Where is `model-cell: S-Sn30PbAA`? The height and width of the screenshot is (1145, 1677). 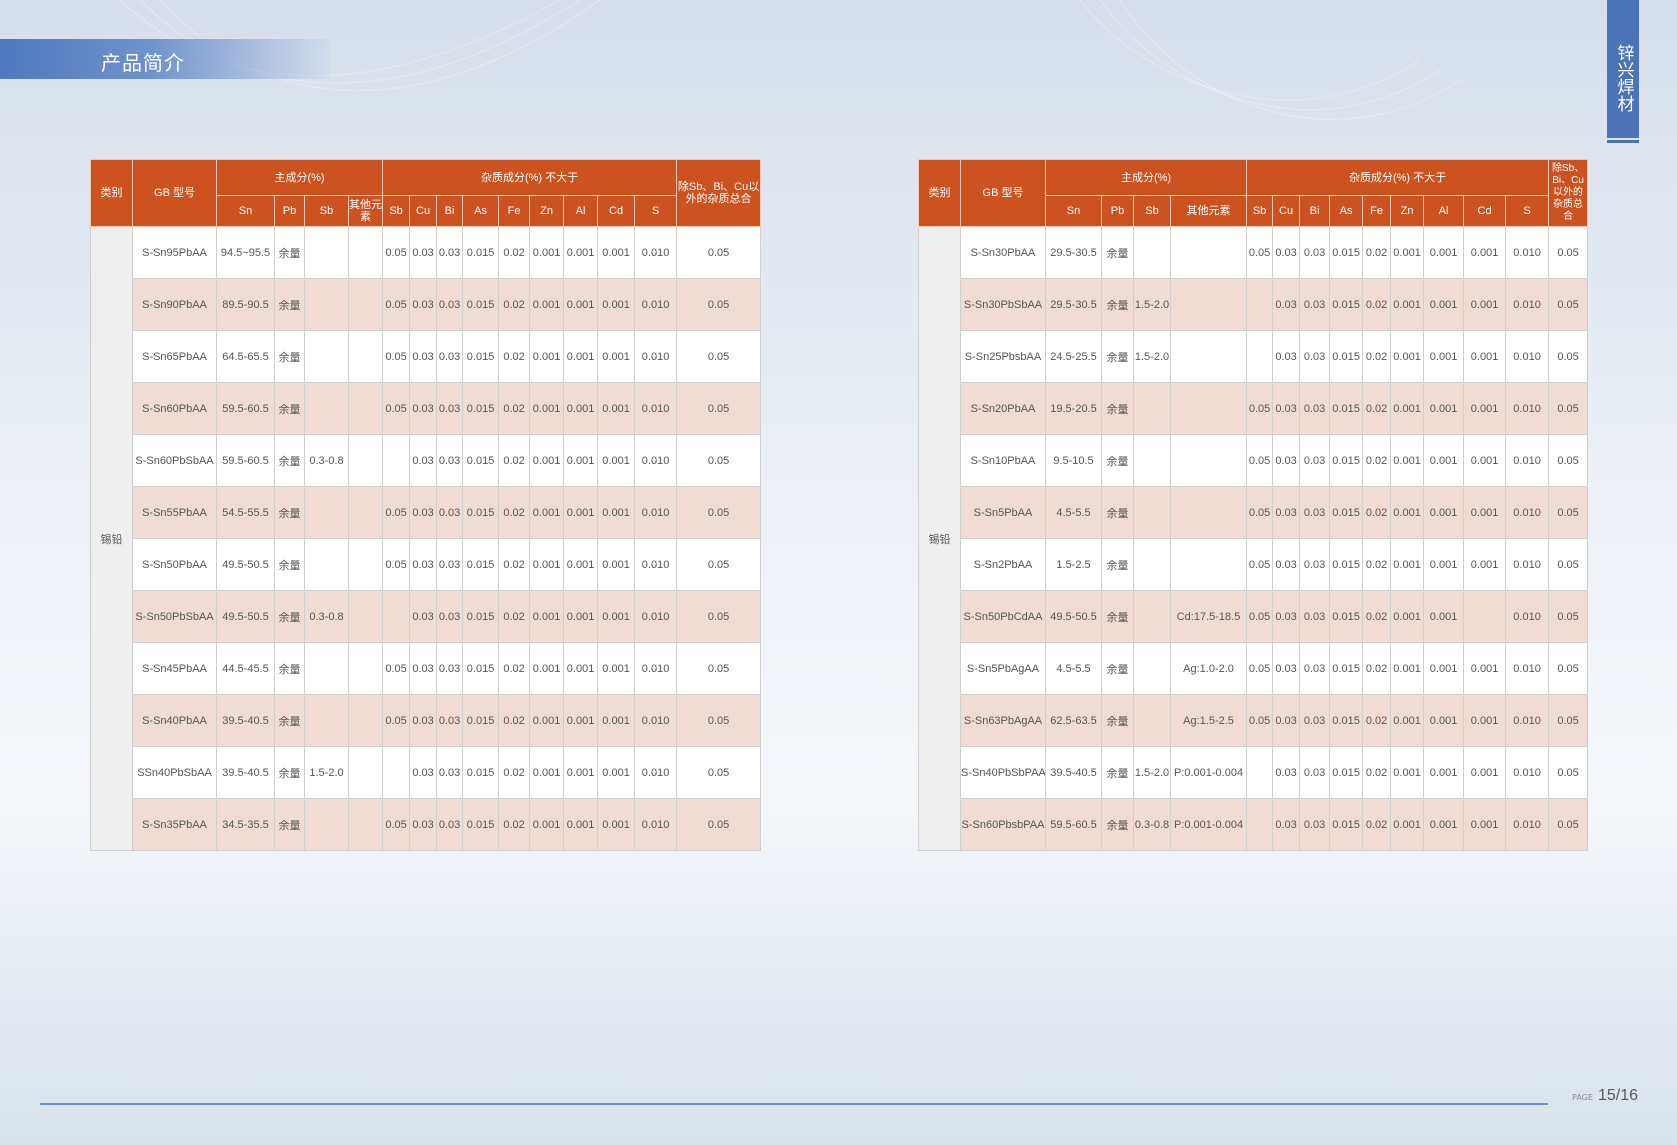 model-cell: S-Sn30PbAA is located at coordinates (1003, 252).